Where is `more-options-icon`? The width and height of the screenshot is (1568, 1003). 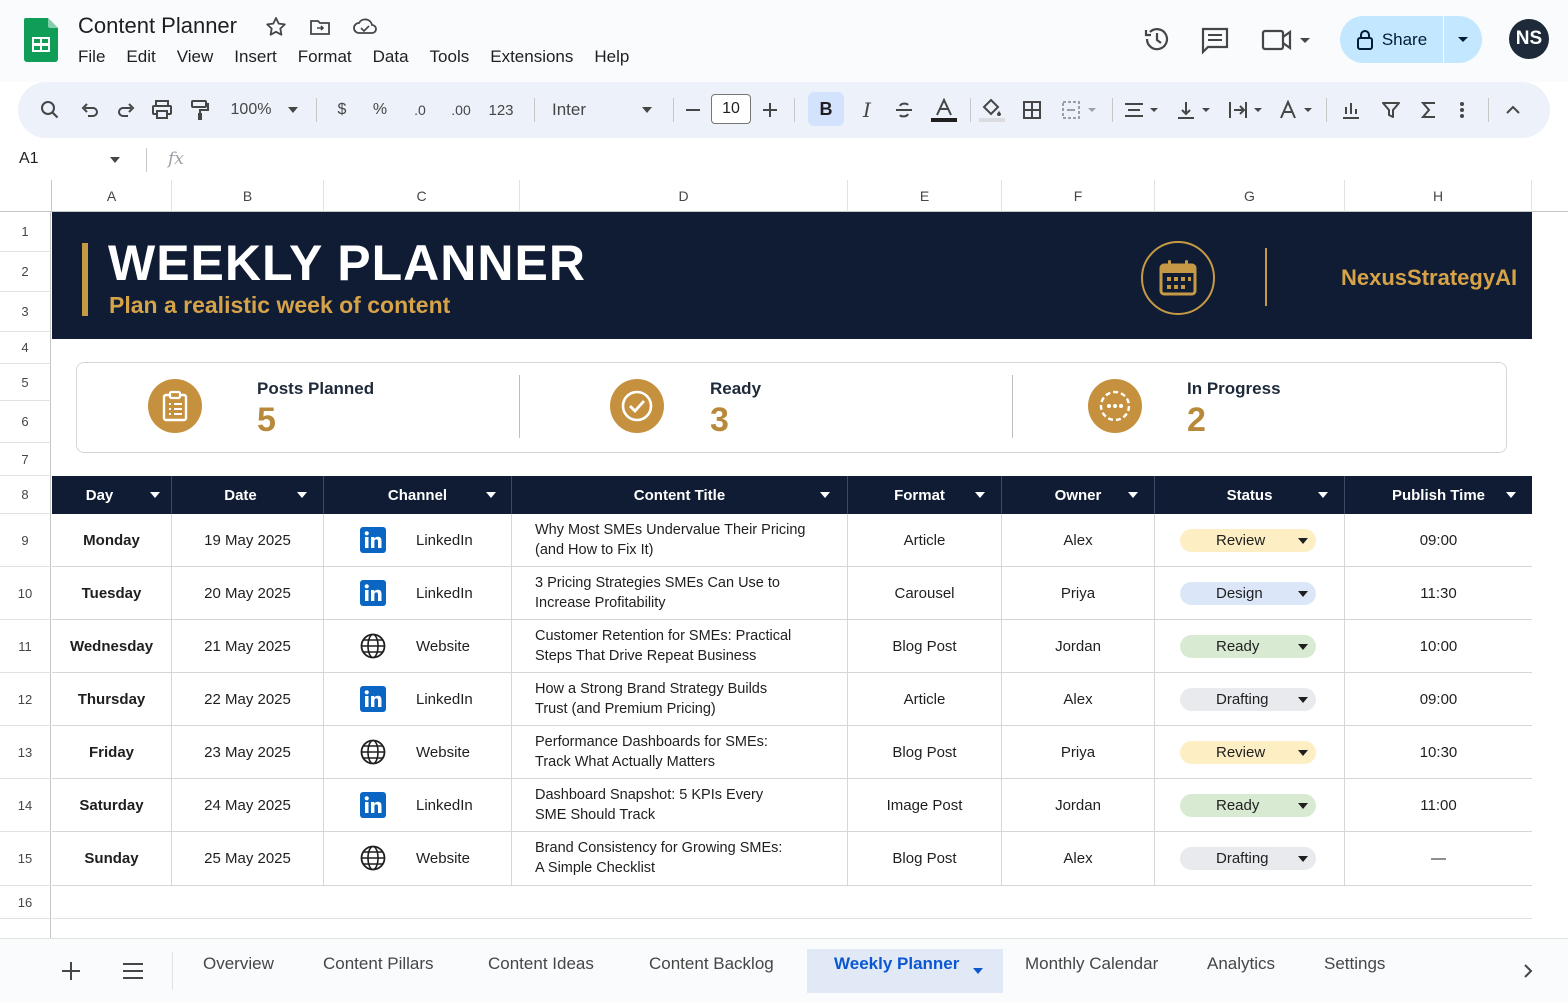 more-options-icon is located at coordinates (1462, 110).